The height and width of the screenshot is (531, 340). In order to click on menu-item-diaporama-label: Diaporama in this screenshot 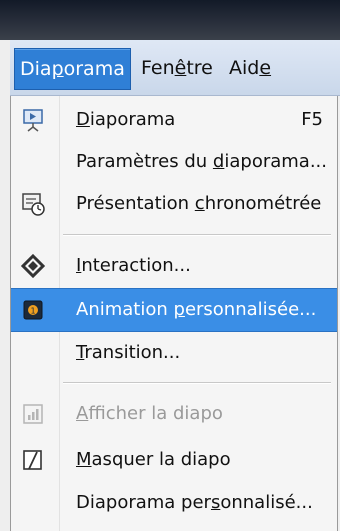, I will do `click(126, 119)`.